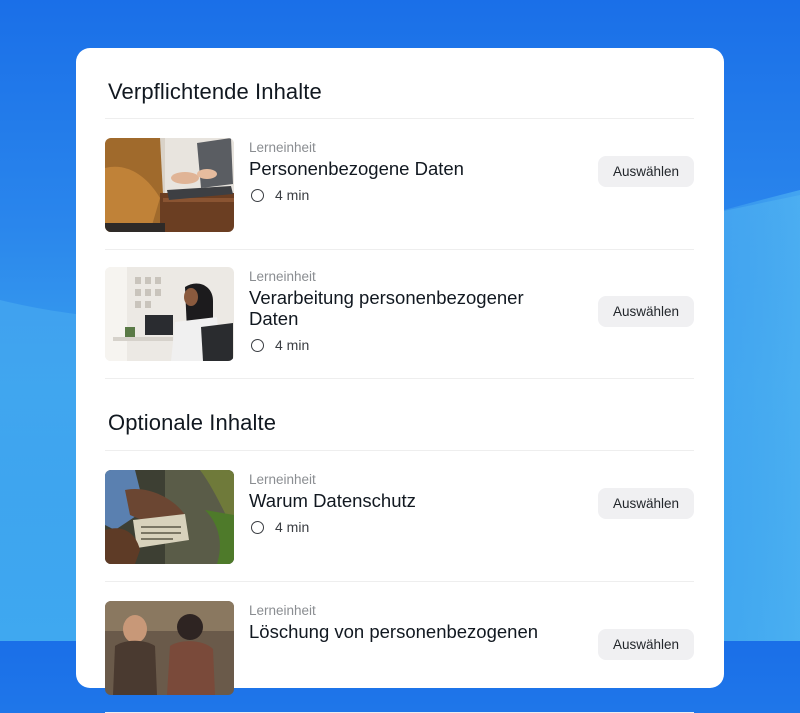 The image size is (800, 713). What do you see at coordinates (399, 308) in the screenshot?
I see `item-title: Verarbeitung personenbezogener Daten` at bounding box center [399, 308].